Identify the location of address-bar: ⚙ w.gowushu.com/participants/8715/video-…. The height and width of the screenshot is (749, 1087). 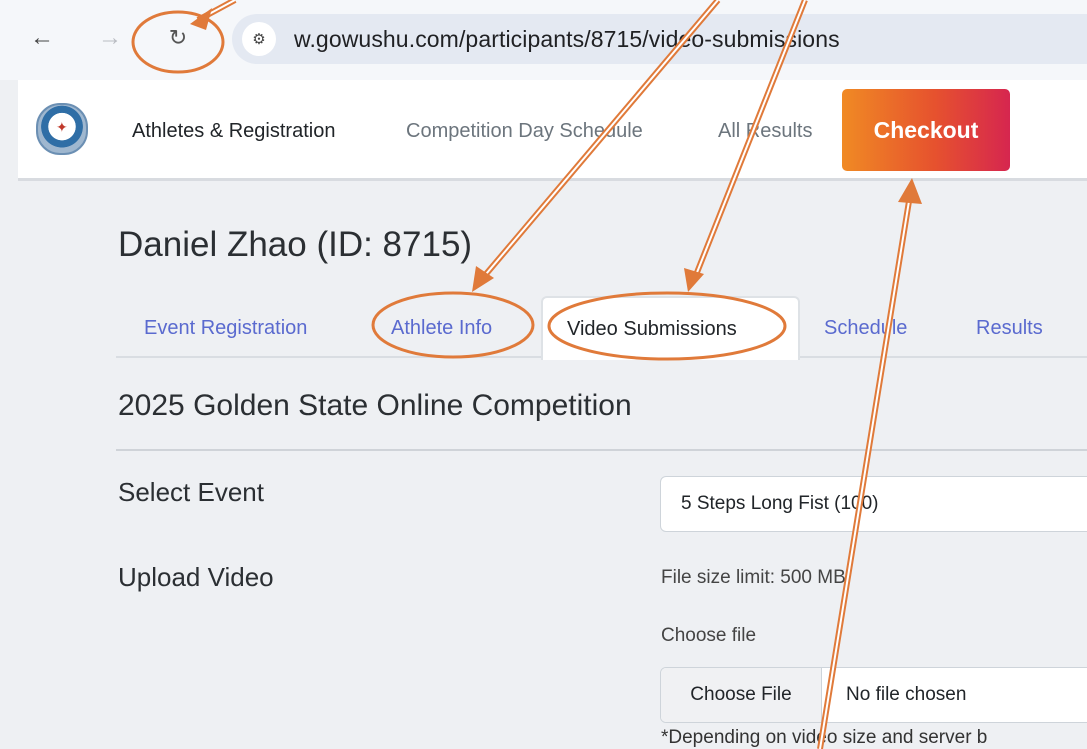
(659, 39).